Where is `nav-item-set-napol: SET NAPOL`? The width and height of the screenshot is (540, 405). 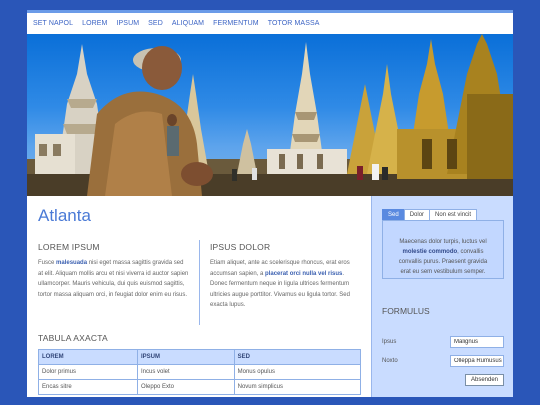
nav-item-set-napol: SET NAPOL is located at coordinates (53, 23).